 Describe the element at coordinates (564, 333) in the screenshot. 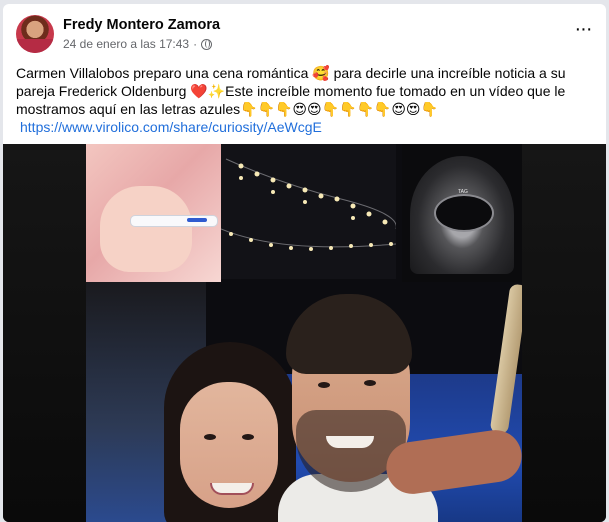

I see `image-right-margin` at that location.